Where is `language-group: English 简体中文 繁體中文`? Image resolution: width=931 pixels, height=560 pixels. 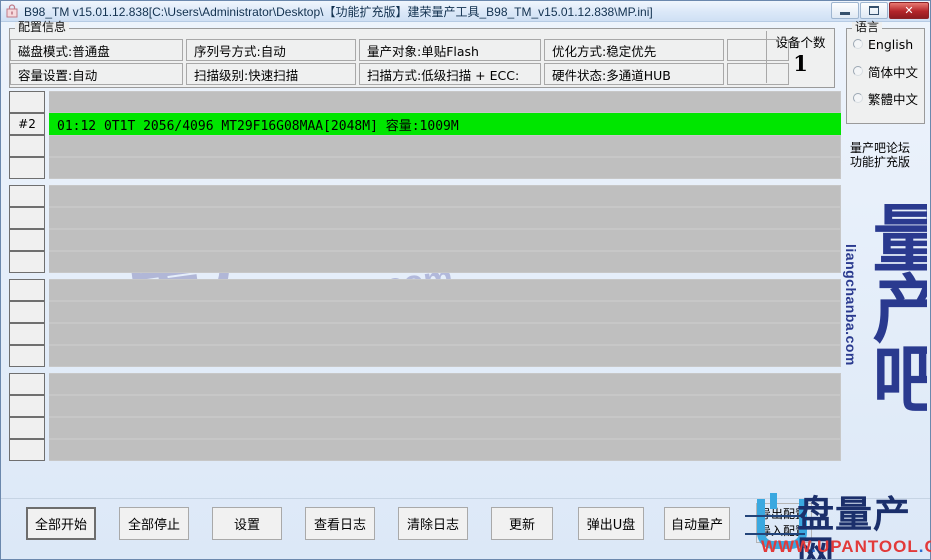 language-group: English 简体中文 繁體中文 is located at coordinates (885, 76).